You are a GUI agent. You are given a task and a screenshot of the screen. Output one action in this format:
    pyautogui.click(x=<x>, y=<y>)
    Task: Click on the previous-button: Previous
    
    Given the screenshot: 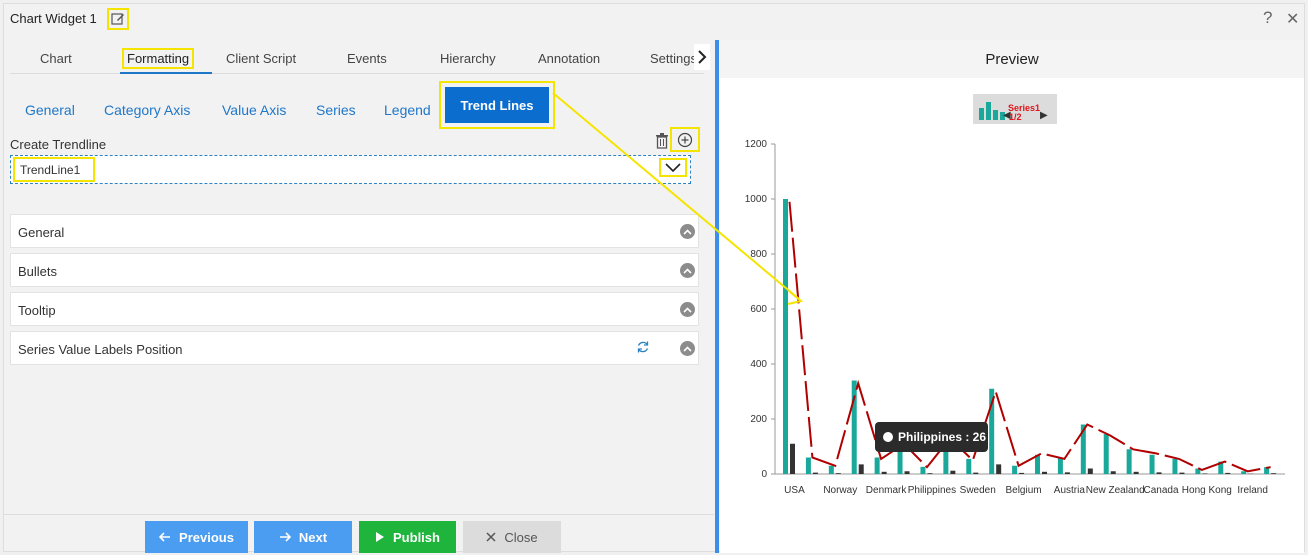 What is the action you would take?
    pyautogui.click(x=196, y=537)
    